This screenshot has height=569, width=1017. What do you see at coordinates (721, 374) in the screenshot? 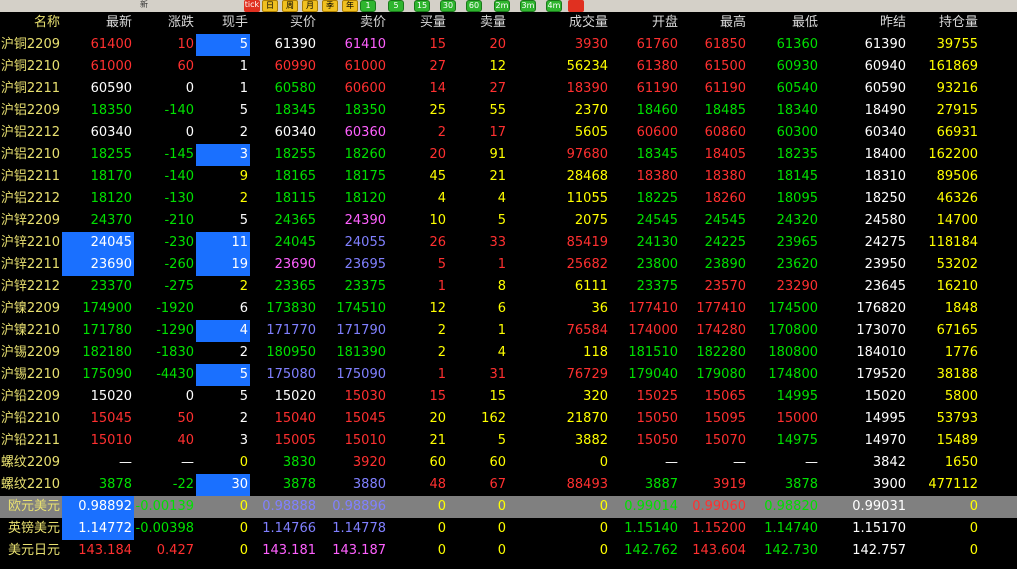
I see `quote-cell: 179080` at bounding box center [721, 374].